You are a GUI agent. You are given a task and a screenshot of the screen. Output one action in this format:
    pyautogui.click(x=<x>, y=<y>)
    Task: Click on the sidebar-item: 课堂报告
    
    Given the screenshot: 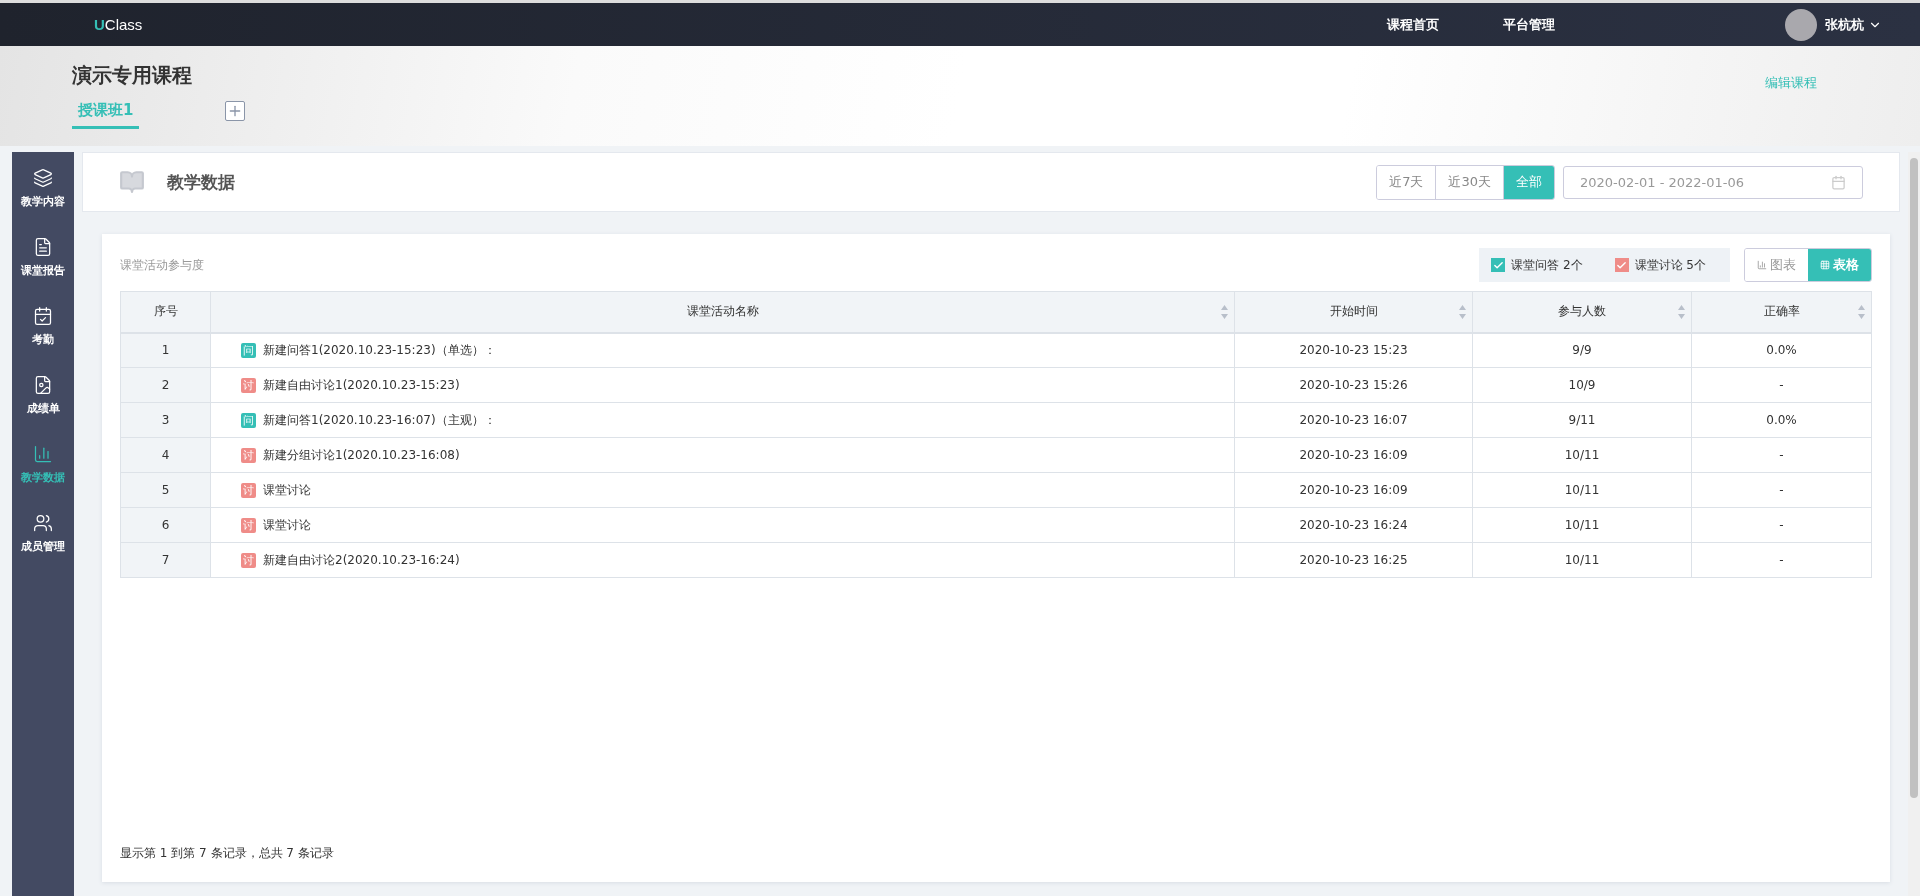 What is the action you would take?
    pyautogui.click(x=43, y=257)
    